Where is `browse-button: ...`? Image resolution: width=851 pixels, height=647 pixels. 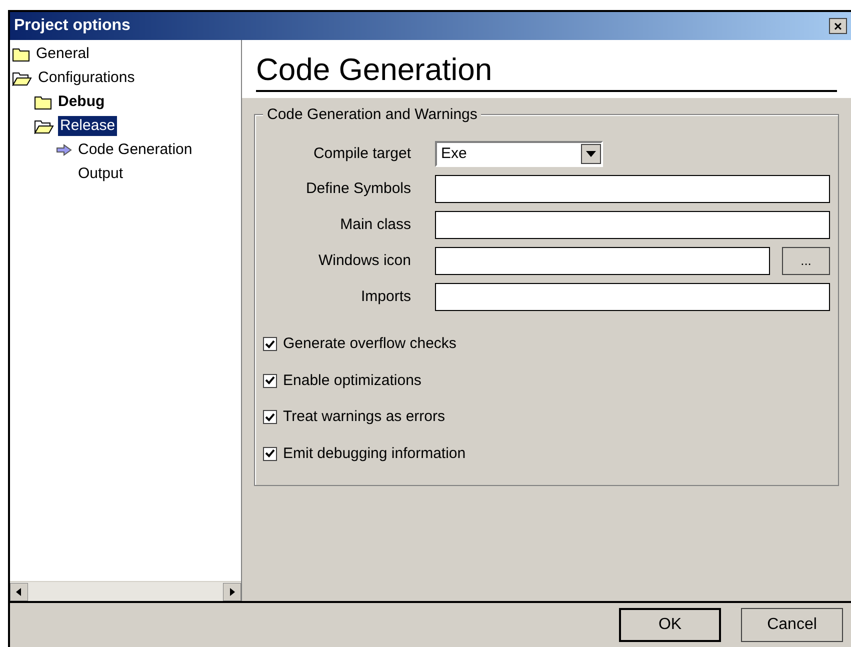 browse-button: ... is located at coordinates (806, 261).